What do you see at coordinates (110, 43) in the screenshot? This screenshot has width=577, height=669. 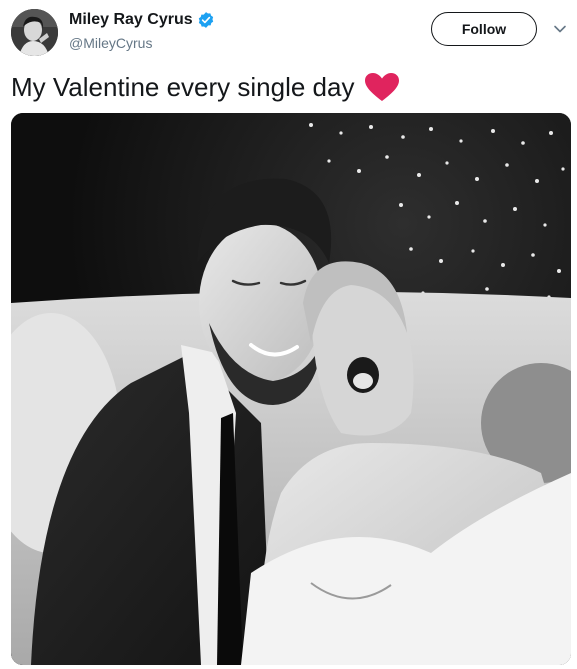 I see `author-handle: @MileyCyrus` at bounding box center [110, 43].